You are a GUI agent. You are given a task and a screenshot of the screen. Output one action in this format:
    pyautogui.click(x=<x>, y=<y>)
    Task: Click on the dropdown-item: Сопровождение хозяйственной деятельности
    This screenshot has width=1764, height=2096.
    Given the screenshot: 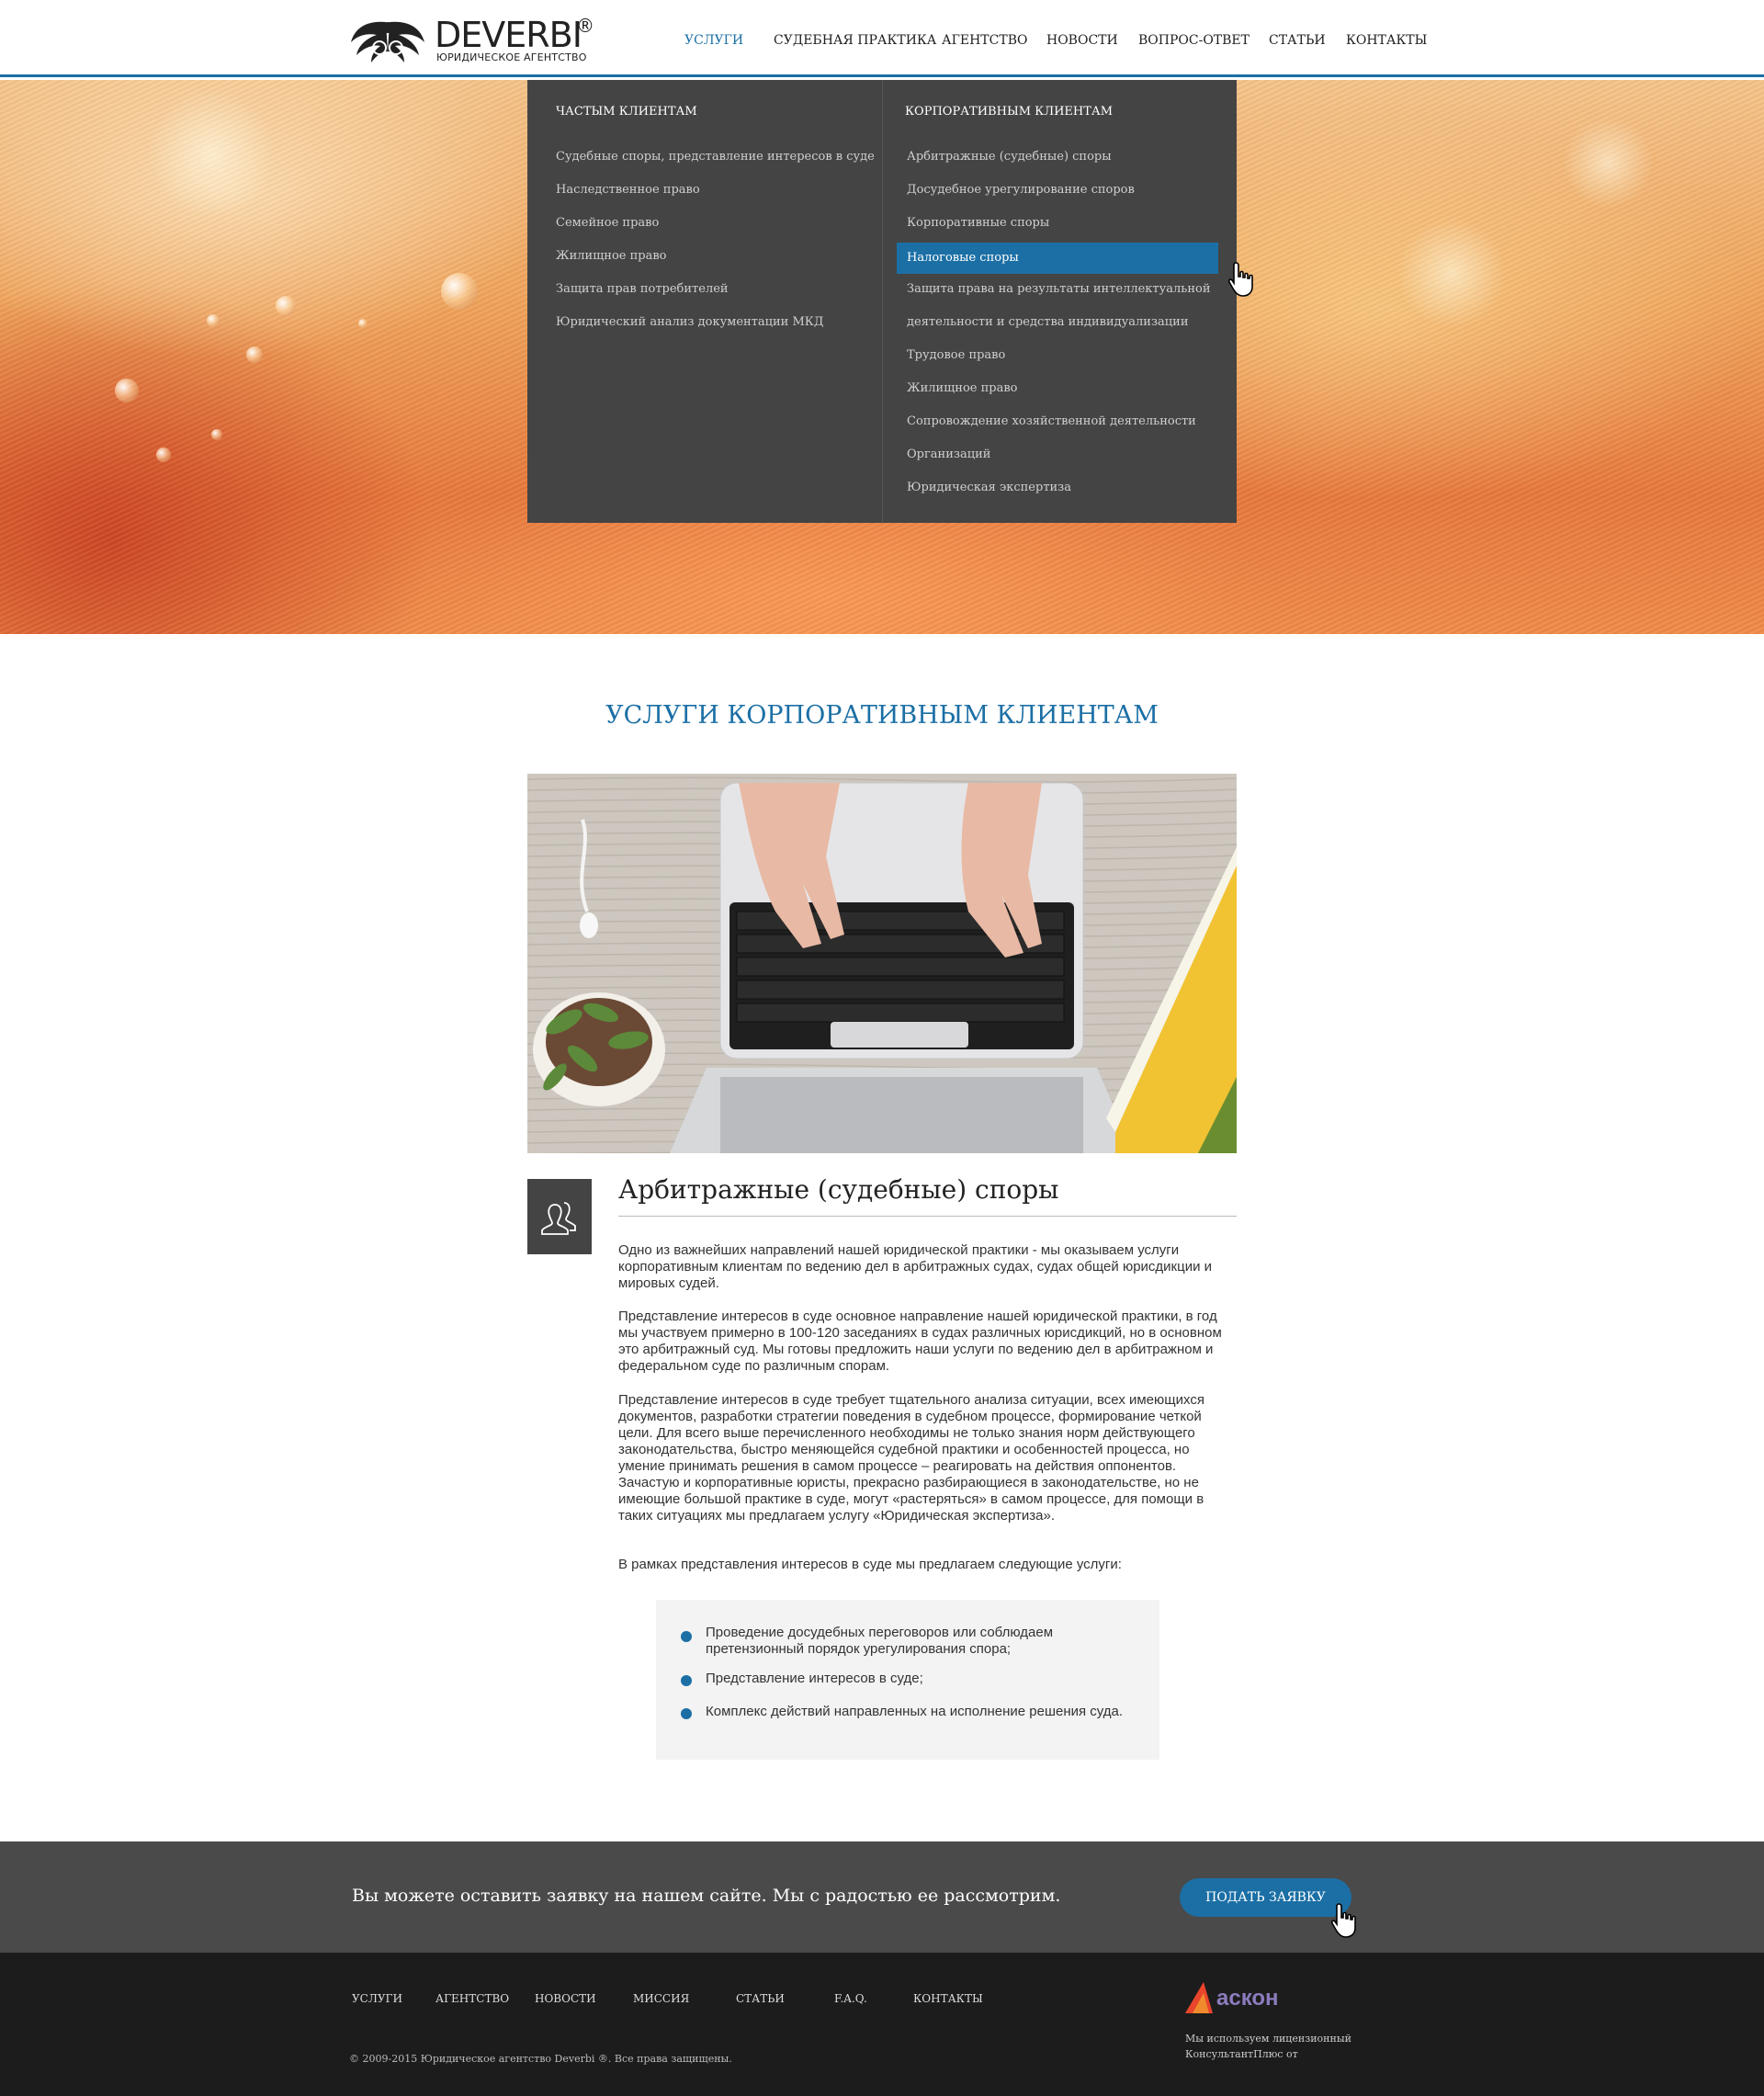 What is the action you would take?
    pyautogui.click(x=1051, y=421)
    